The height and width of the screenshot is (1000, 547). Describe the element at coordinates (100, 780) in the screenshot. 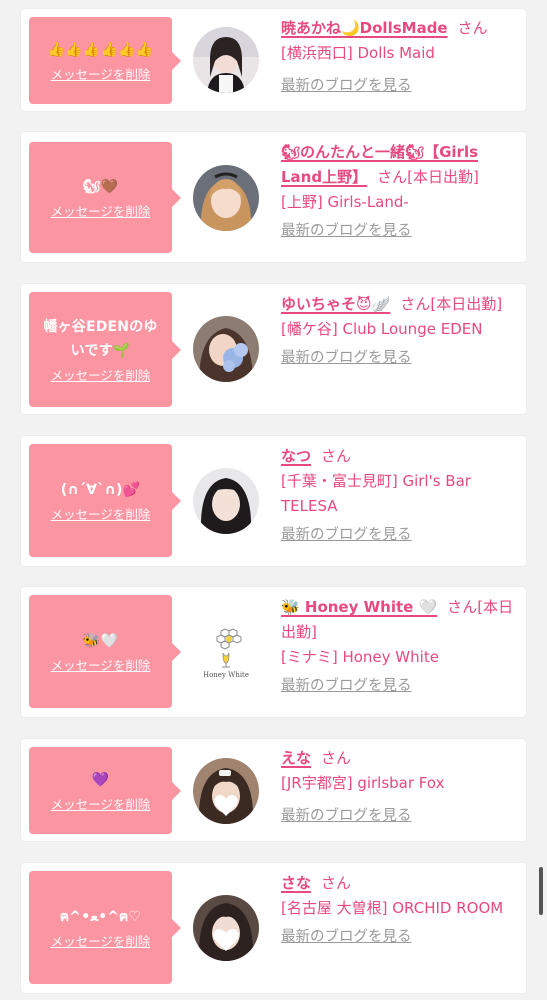

I see `message-text: 💜` at that location.